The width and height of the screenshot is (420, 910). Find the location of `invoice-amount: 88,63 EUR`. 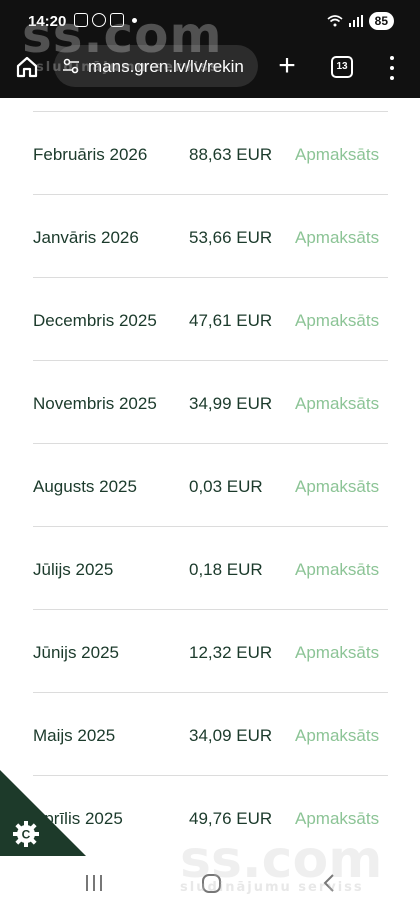

invoice-amount: 88,63 EUR is located at coordinates (231, 154).